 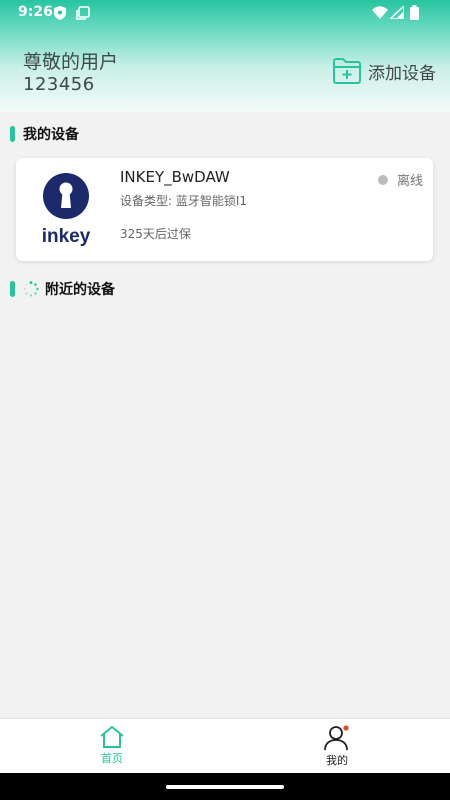 I want to click on nearby-devices-heading: 附近的设备, so click(x=62, y=289).